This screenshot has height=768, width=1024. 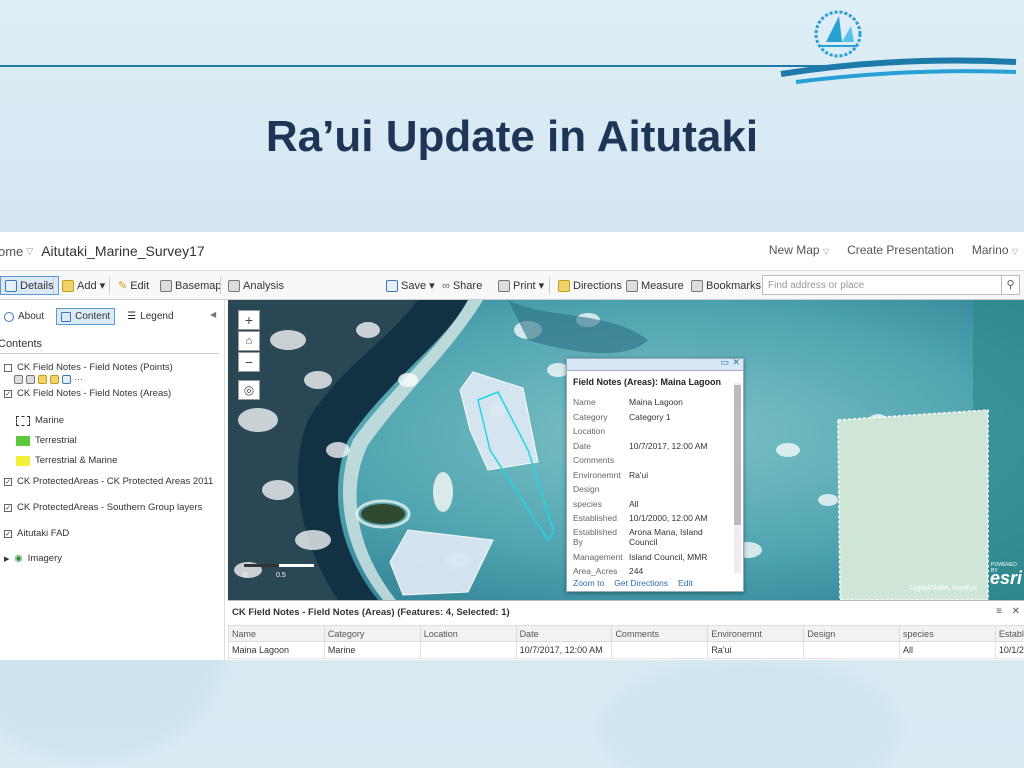 What do you see at coordinates (123, 286) in the screenshot?
I see `pencil-icon: ✎` at bounding box center [123, 286].